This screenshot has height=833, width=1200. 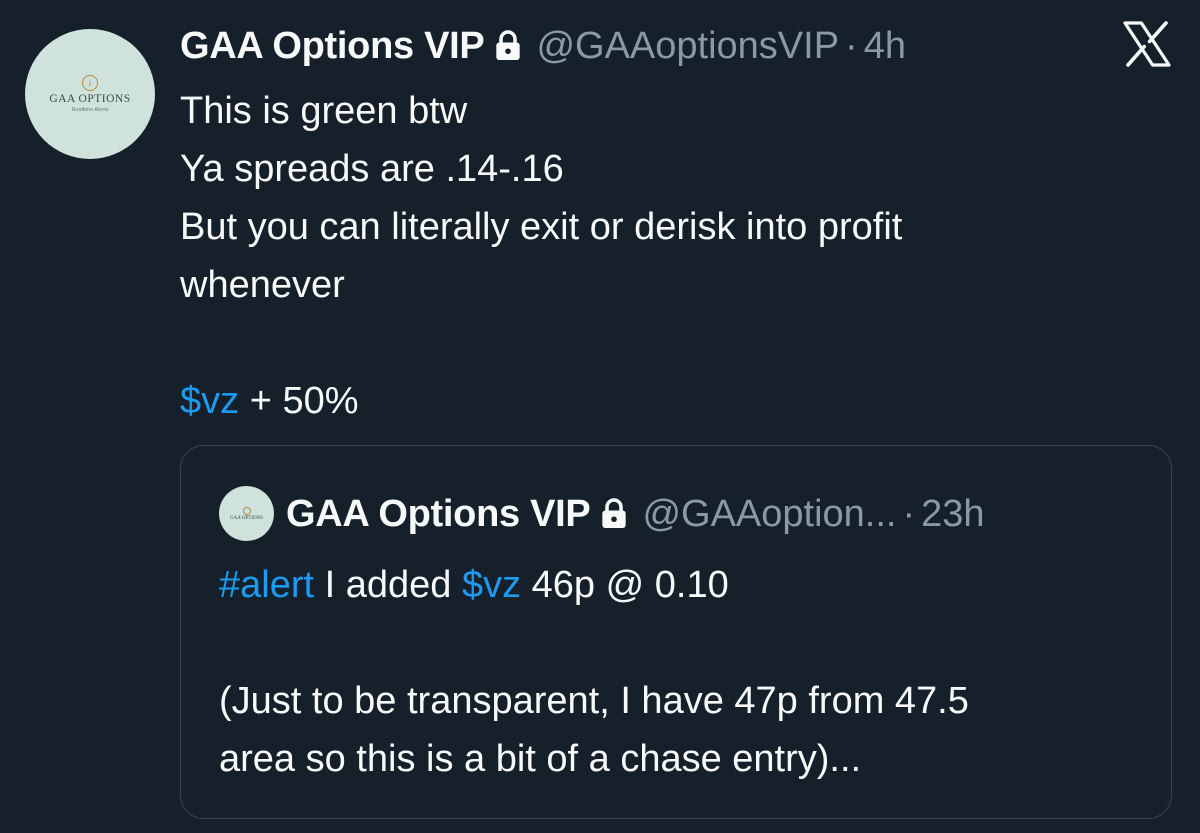 What do you see at coordinates (952, 514) in the screenshot?
I see `quoted-timestamp: 23h` at bounding box center [952, 514].